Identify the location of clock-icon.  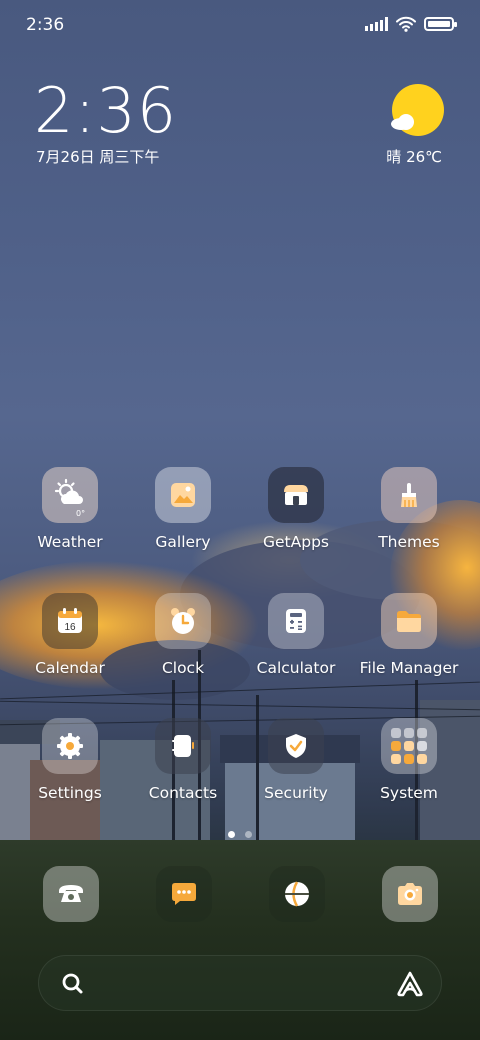
(183, 621).